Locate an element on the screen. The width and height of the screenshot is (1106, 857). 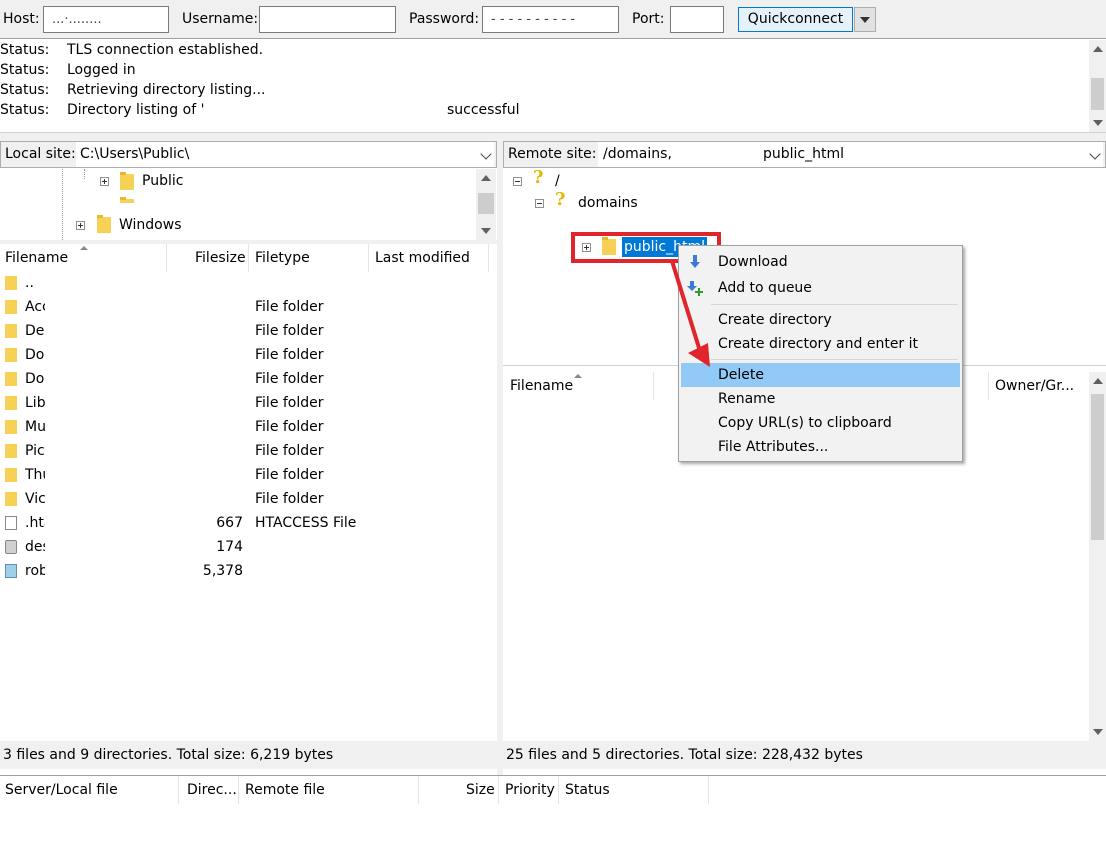
remote-list-scrollbar is located at coordinates (1097, 556).